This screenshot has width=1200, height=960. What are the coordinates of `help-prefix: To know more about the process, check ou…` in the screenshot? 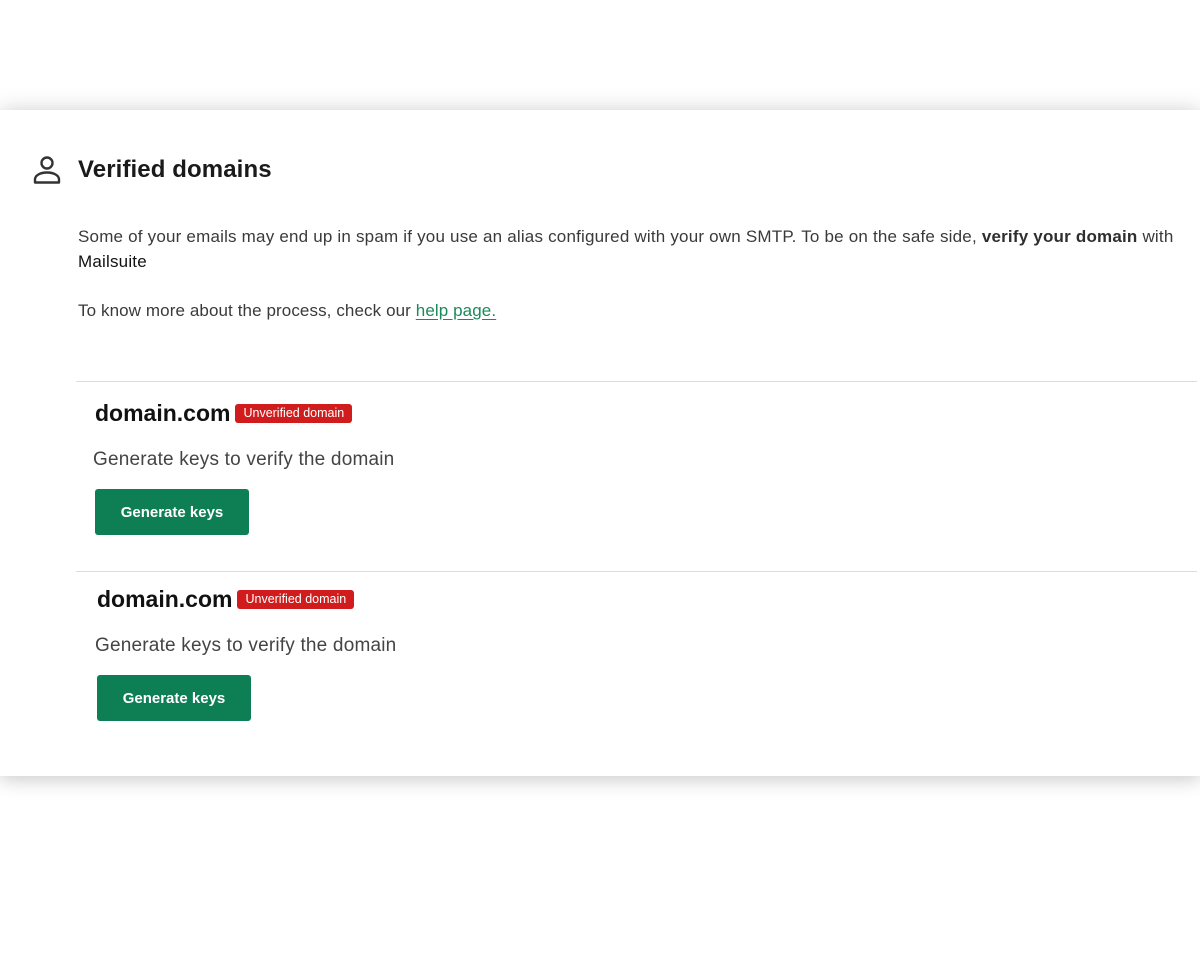 It's located at (247, 310).